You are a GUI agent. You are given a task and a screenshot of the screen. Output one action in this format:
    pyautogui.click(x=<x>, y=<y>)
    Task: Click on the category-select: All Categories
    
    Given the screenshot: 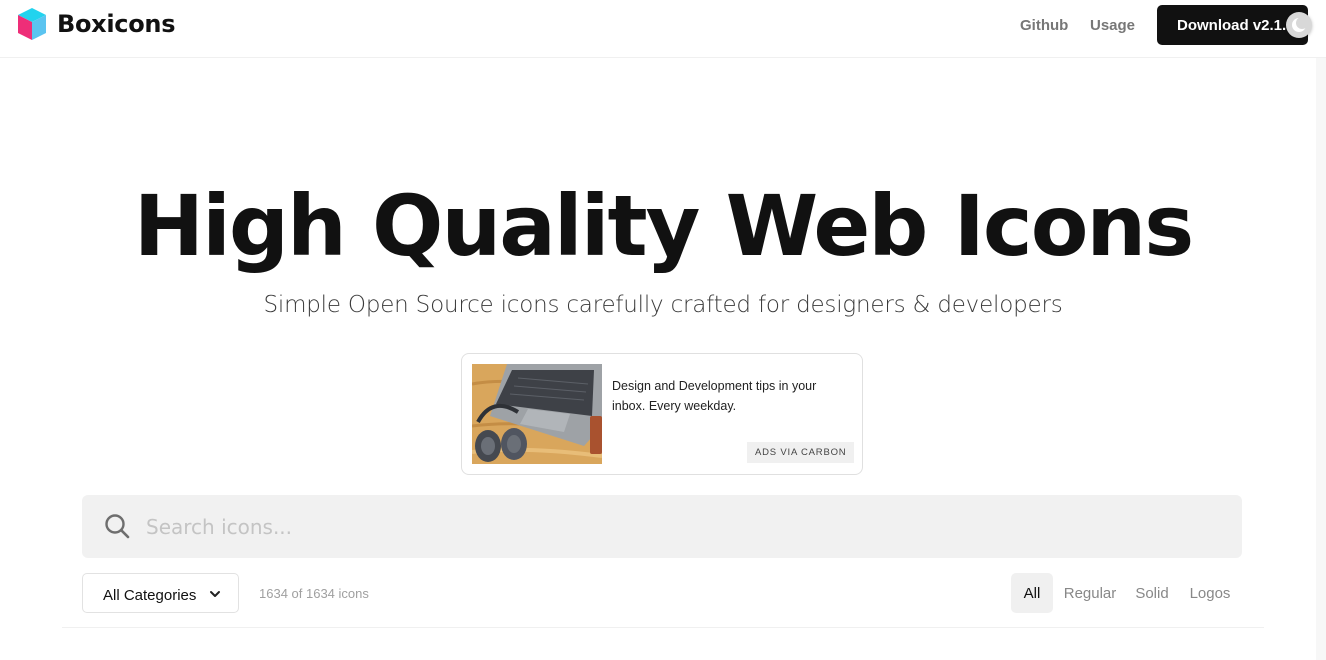 What is the action you would take?
    pyautogui.click(x=160, y=593)
    